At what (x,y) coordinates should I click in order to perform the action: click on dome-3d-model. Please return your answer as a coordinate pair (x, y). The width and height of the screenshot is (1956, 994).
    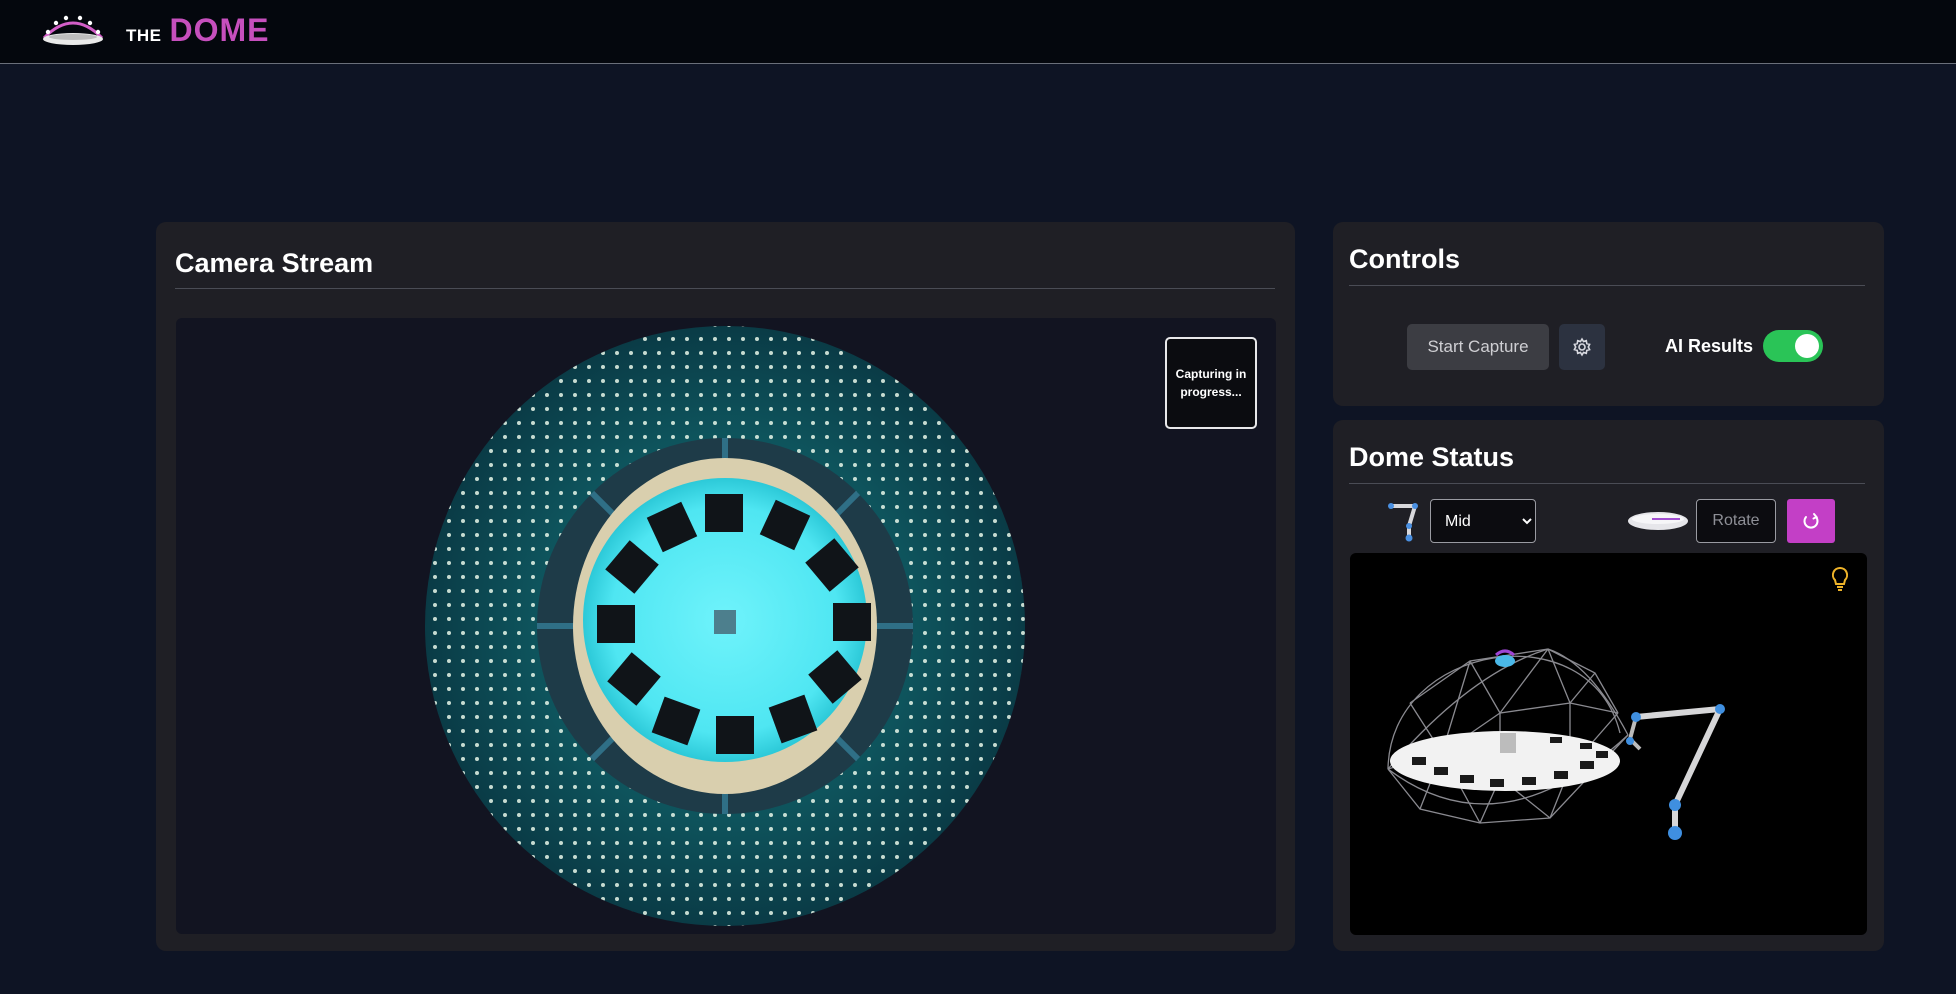
    Looking at the image, I should click on (1556, 744).